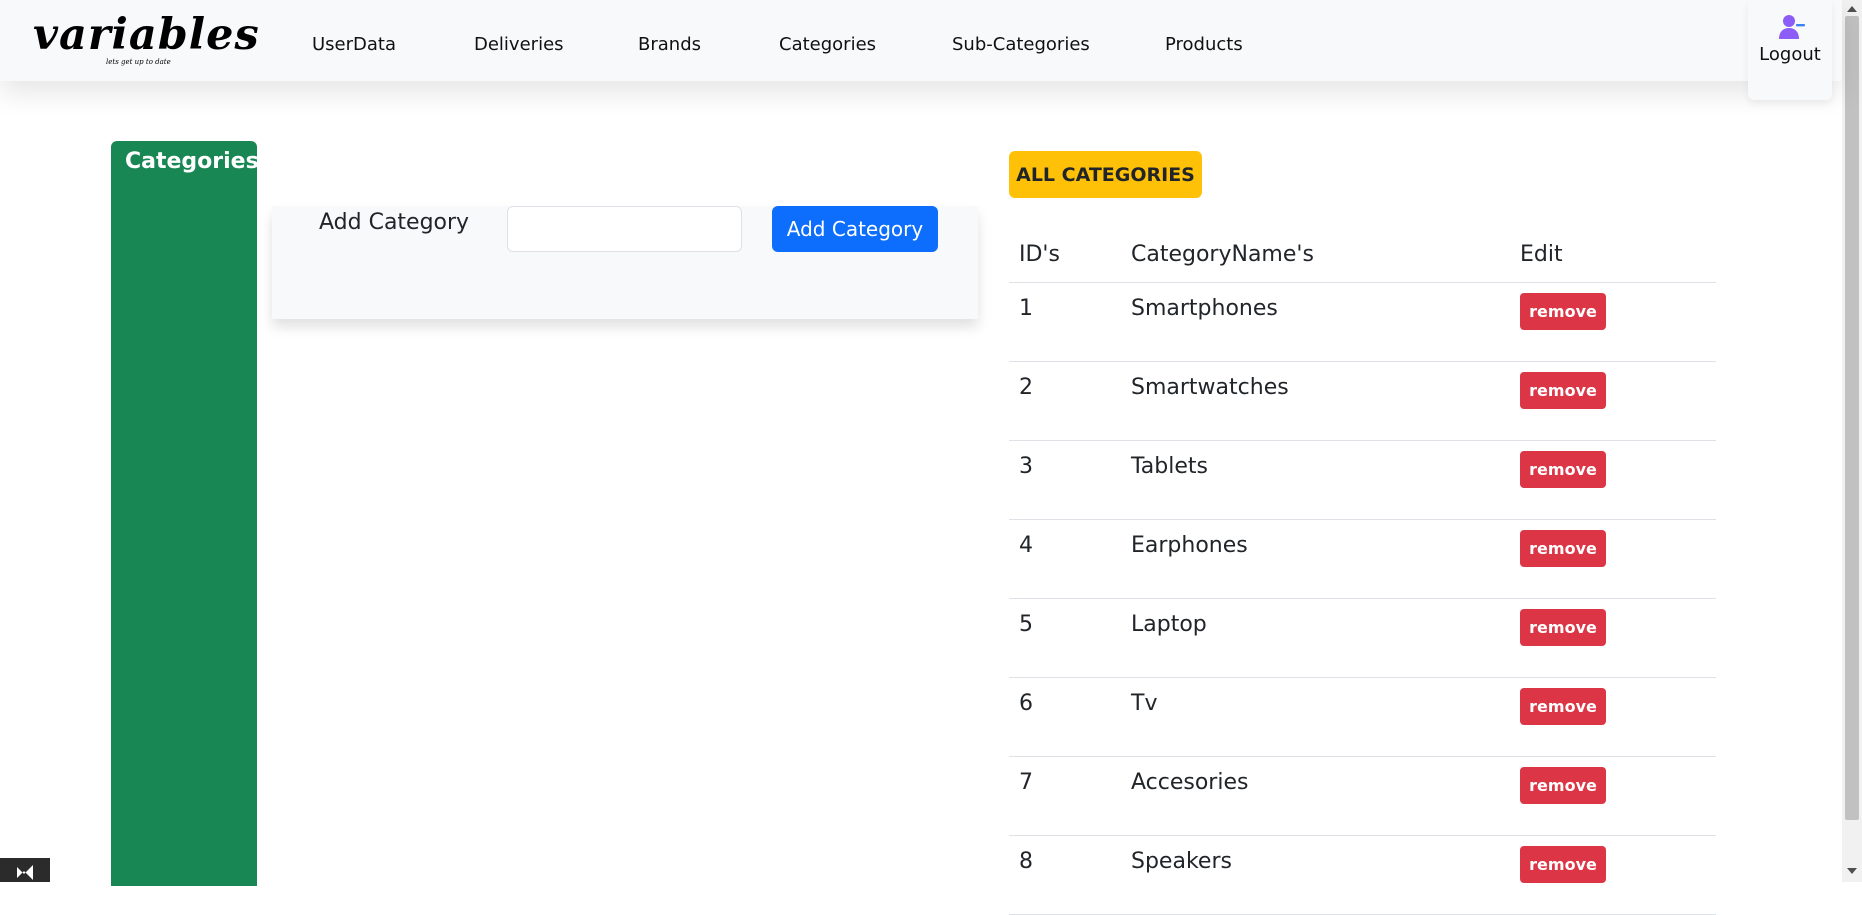 The height and width of the screenshot is (915, 1862). Describe the element at coordinates (1852, 9) in the screenshot. I see `scroll-up-arrow-icon` at that location.